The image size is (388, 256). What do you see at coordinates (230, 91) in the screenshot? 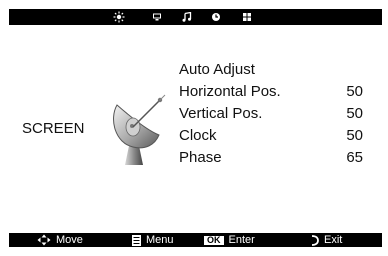
I see `menu-item-label: Horizontal Pos.` at bounding box center [230, 91].